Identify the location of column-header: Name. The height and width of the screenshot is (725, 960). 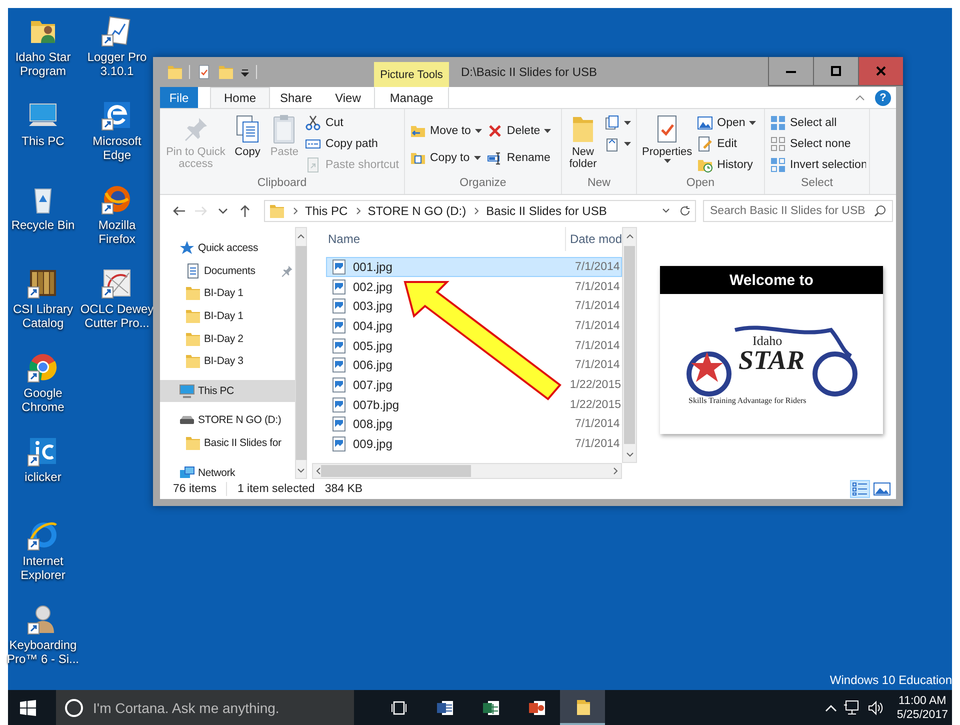
(439, 239).